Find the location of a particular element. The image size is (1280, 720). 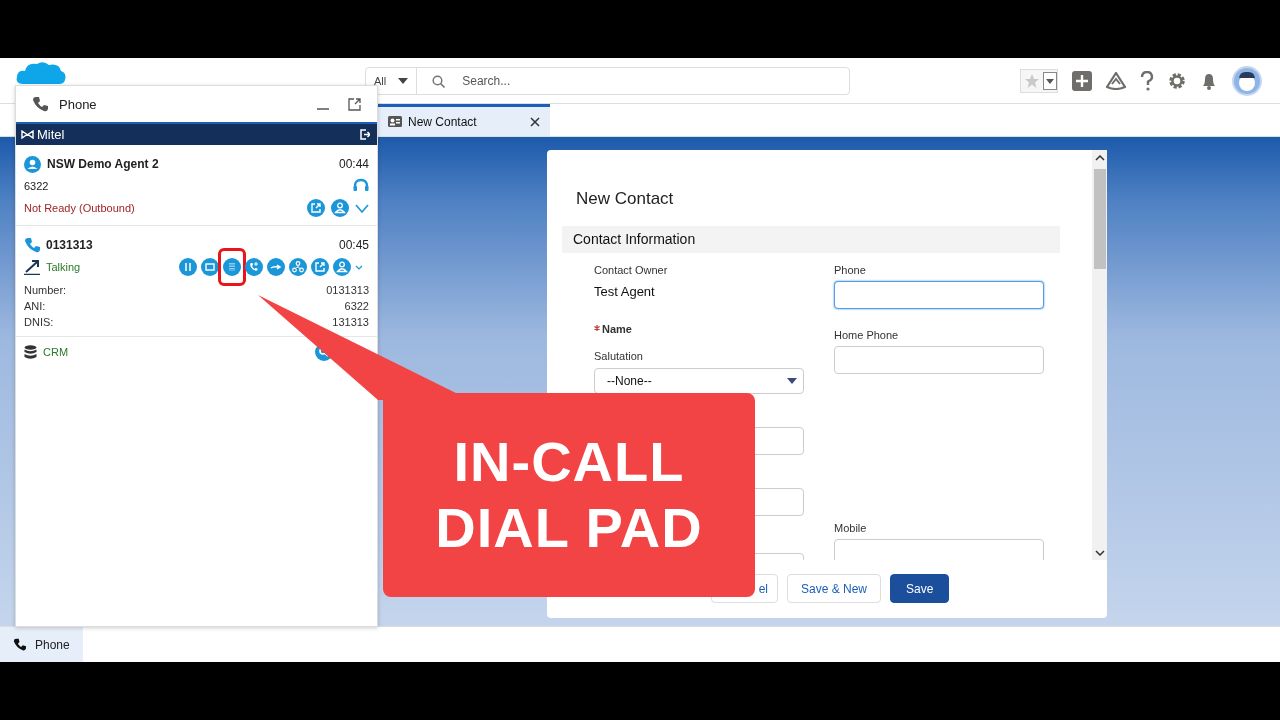

field-label: Salutation is located at coordinates (619, 356).